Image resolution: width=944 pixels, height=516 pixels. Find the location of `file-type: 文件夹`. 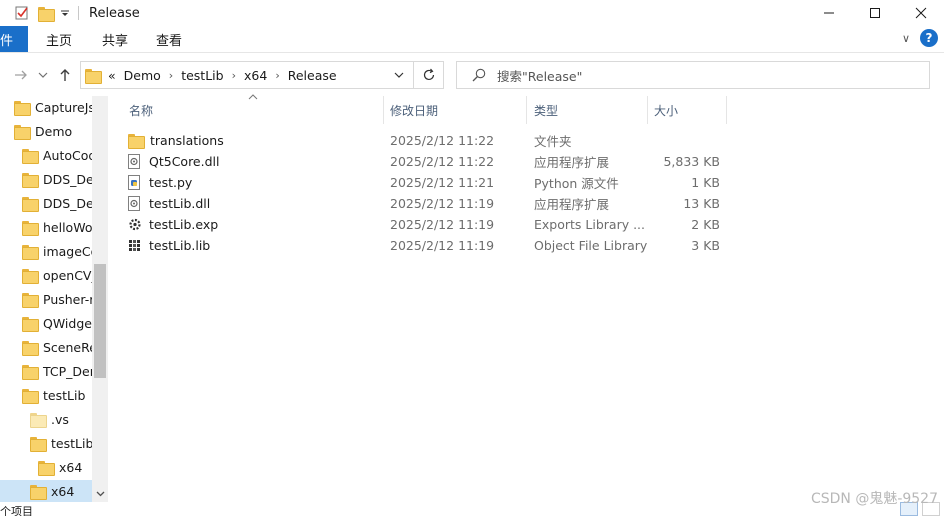

file-type: 文件夹 is located at coordinates (553, 141).